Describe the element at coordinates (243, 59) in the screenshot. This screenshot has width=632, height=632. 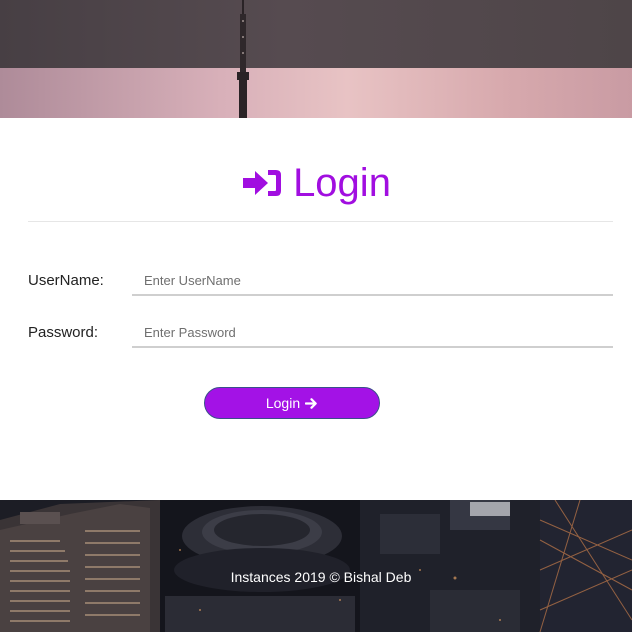
I see `tower-silhouette` at that location.